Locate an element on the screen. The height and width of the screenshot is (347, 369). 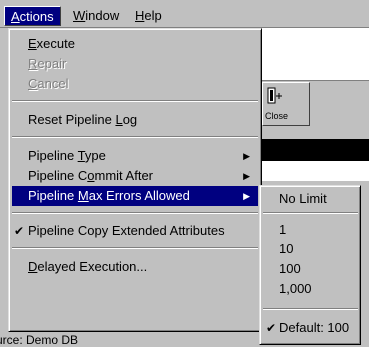
menu-item-execute: Execute is located at coordinates (135, 44).